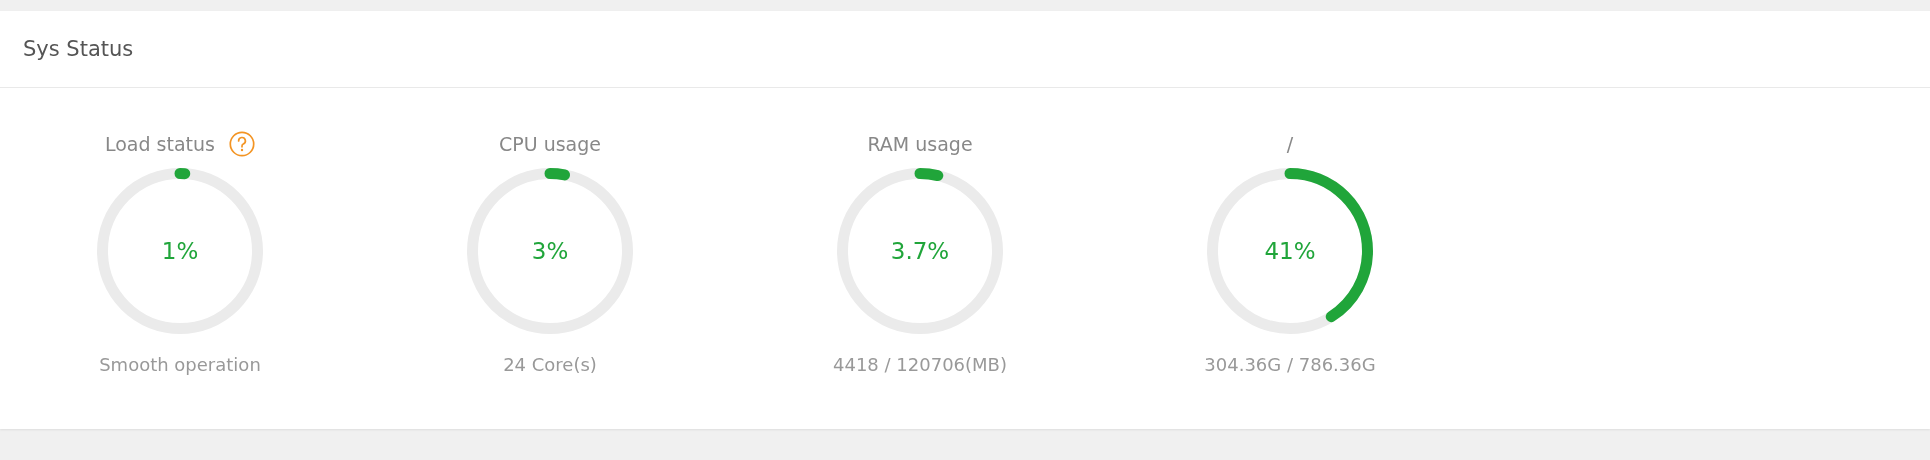 Image resolution: width=1930 pixels, height=460 pixels. I want to click on help-icon, so click(242, 144).